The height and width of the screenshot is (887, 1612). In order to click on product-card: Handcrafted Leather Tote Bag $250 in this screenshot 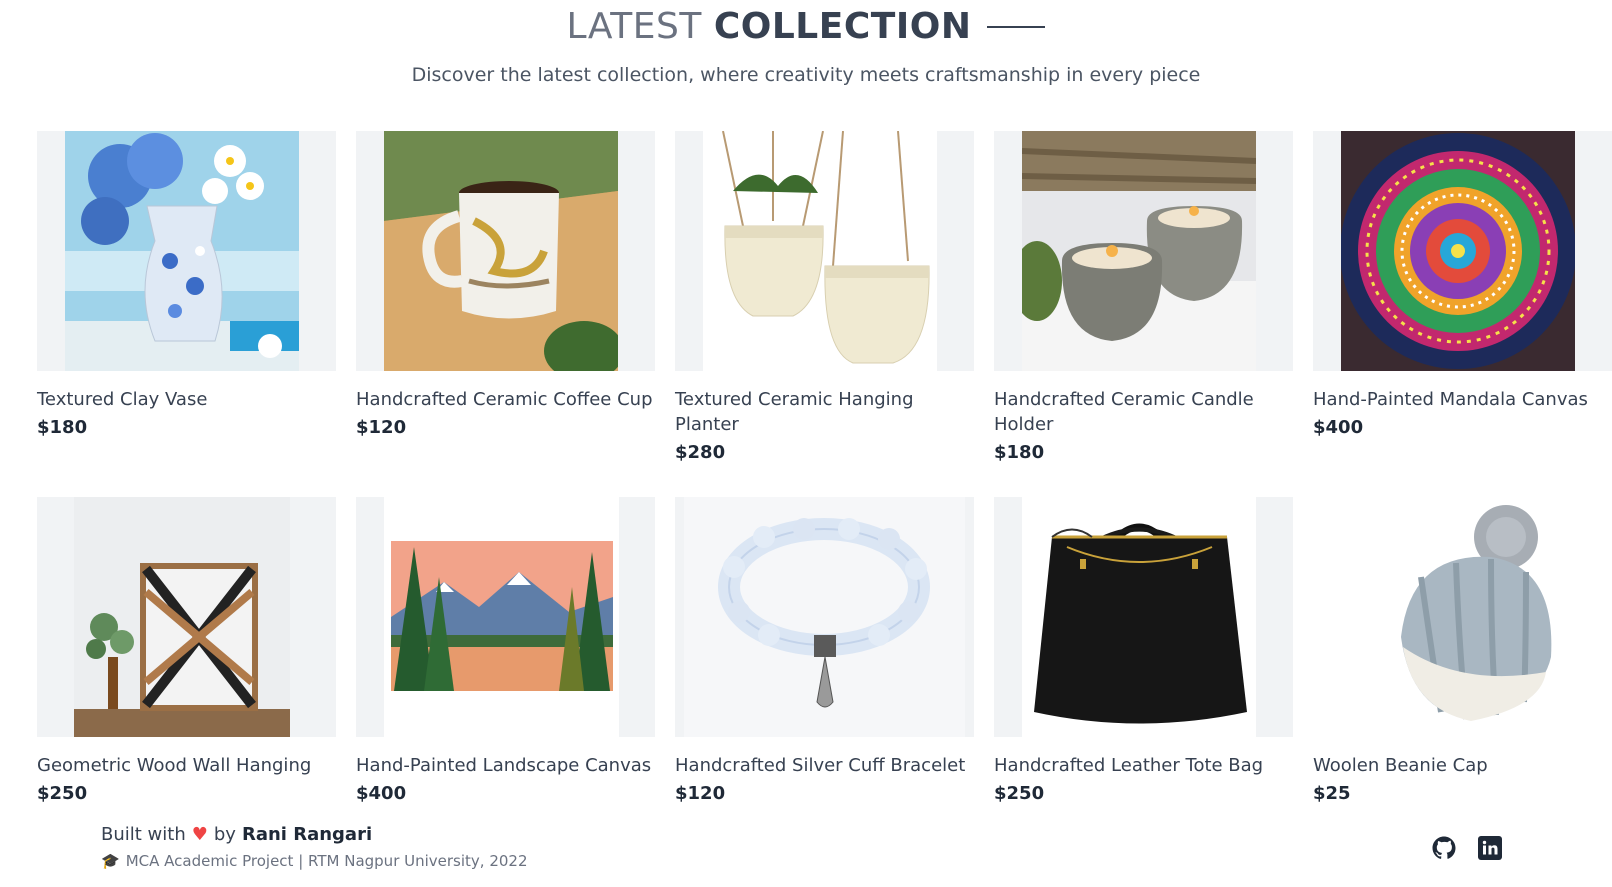, I will do `click(1143, 662)`.